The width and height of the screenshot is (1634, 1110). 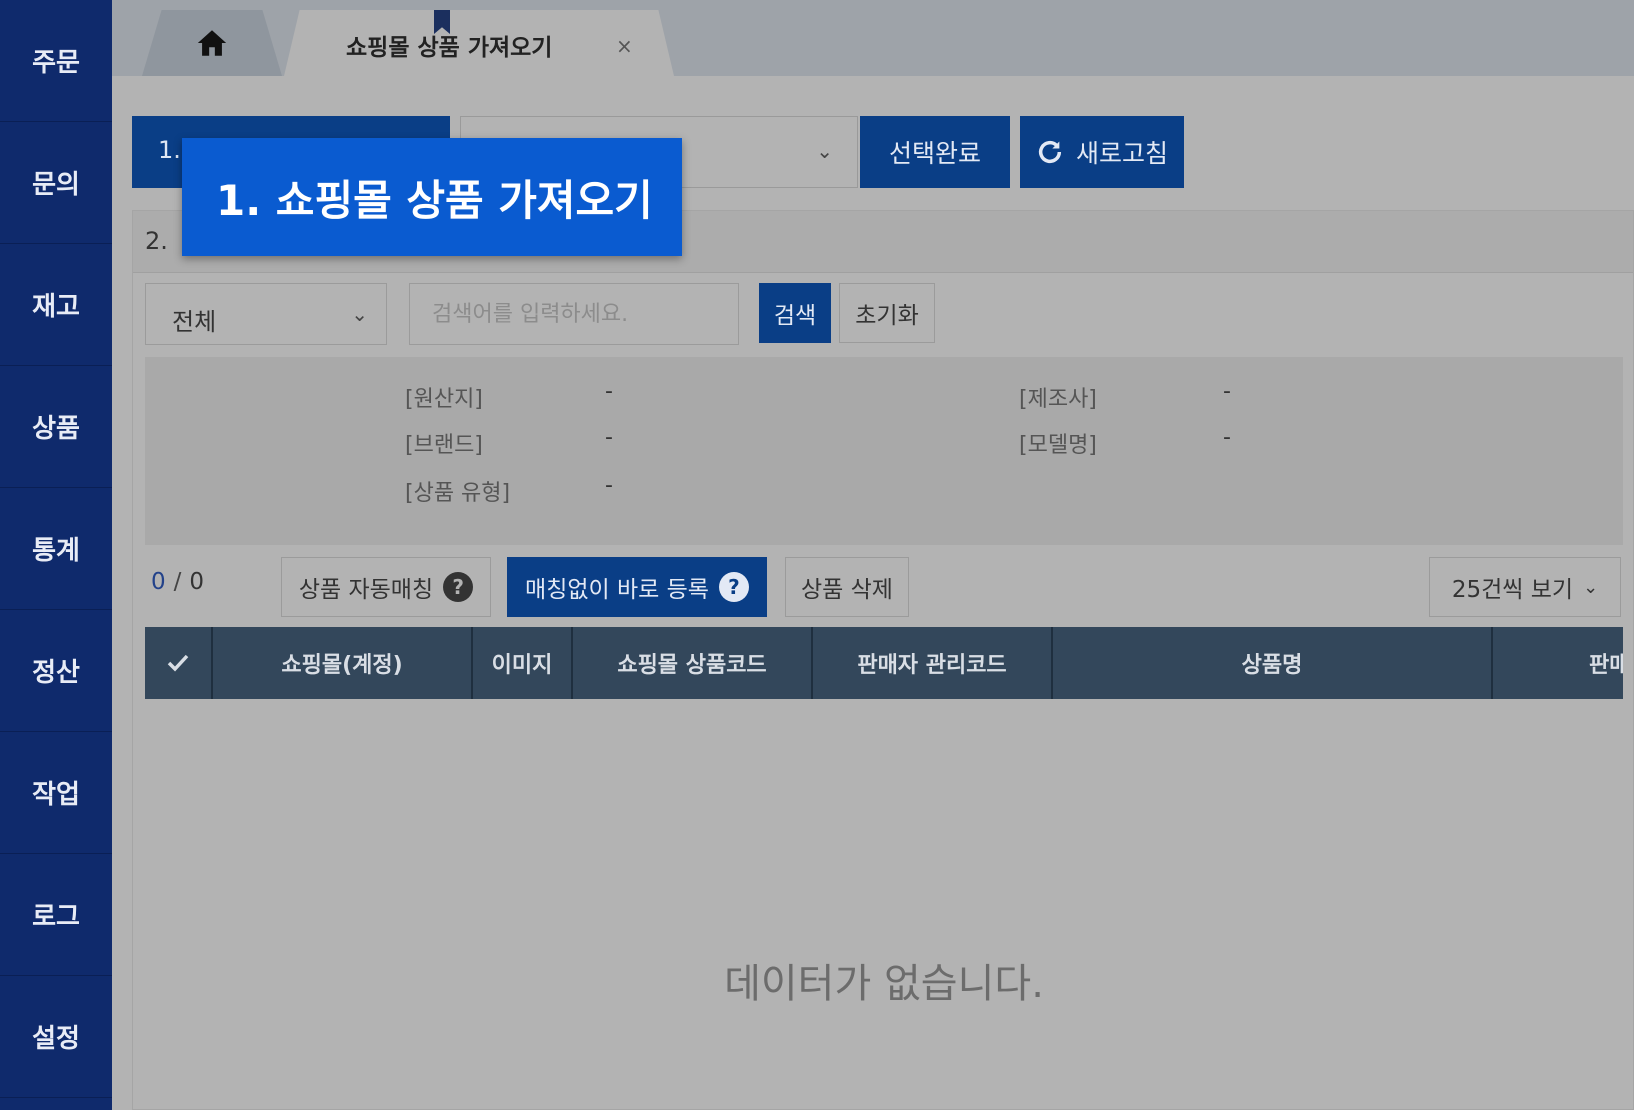 I want to click on tab-bar: 쇼핑몰 상품 가져오기 ×, so click(x=873, y=38).